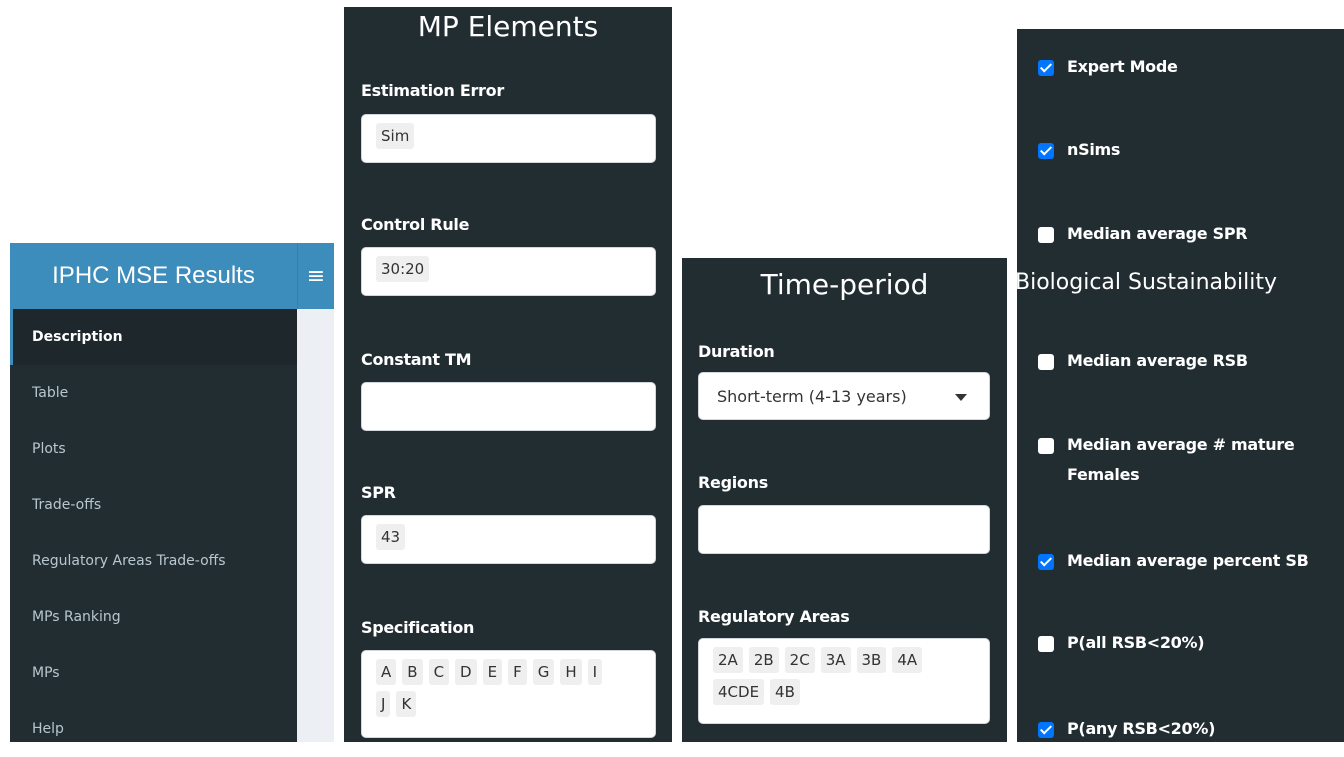  I want to click on spr-chip: 43, so click(391, 537).